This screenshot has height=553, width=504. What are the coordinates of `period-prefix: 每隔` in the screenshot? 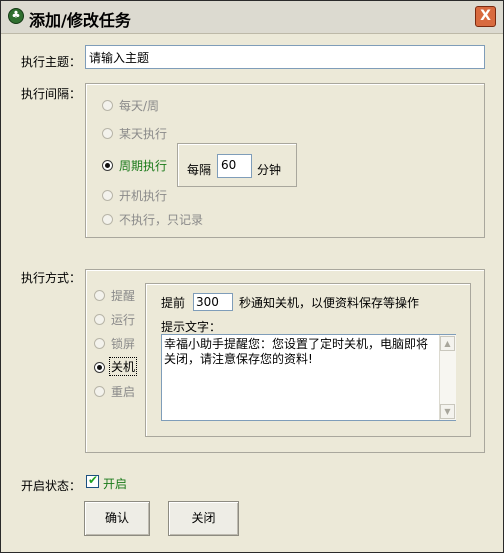 It's located at (199, 170).